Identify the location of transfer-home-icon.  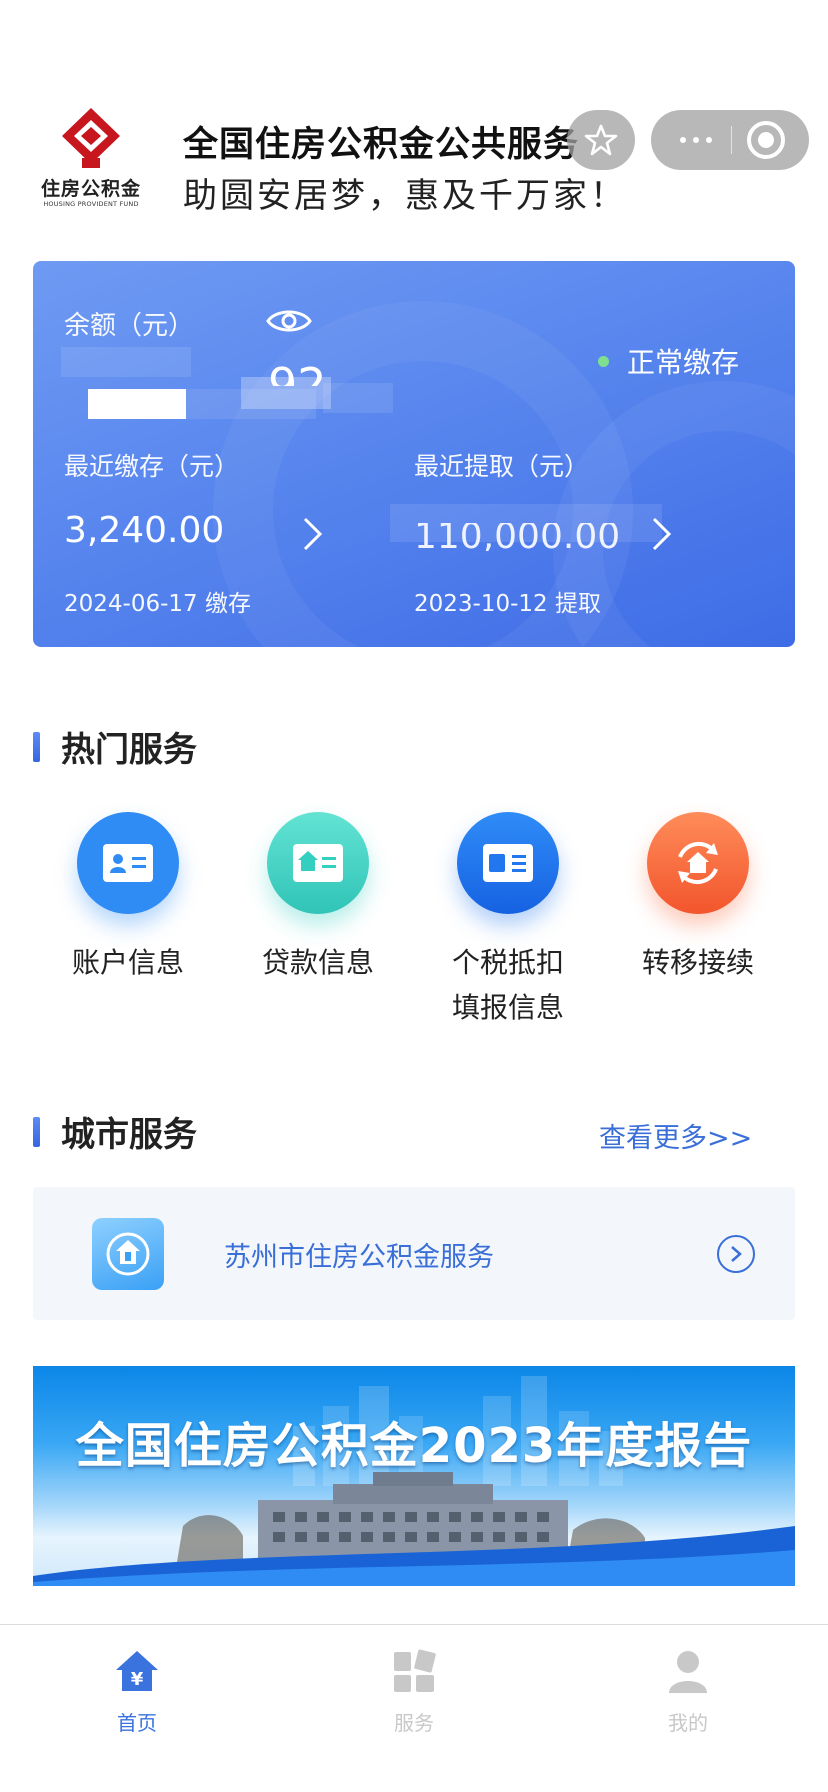
(698, 863).